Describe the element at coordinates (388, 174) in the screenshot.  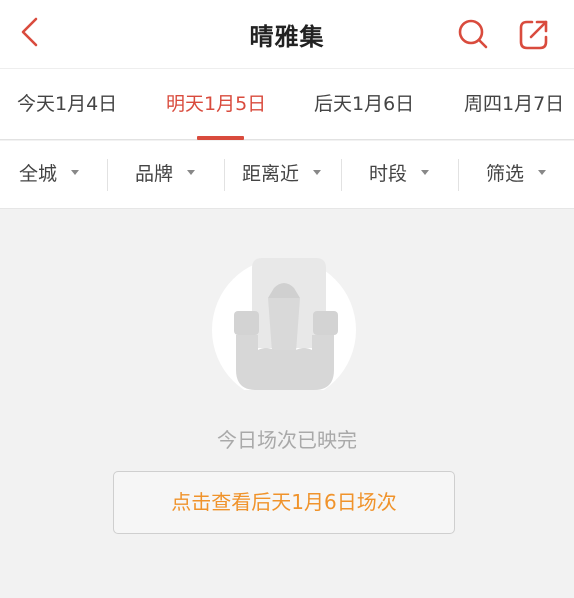
I see `filter-time-label: 时段` at that location.